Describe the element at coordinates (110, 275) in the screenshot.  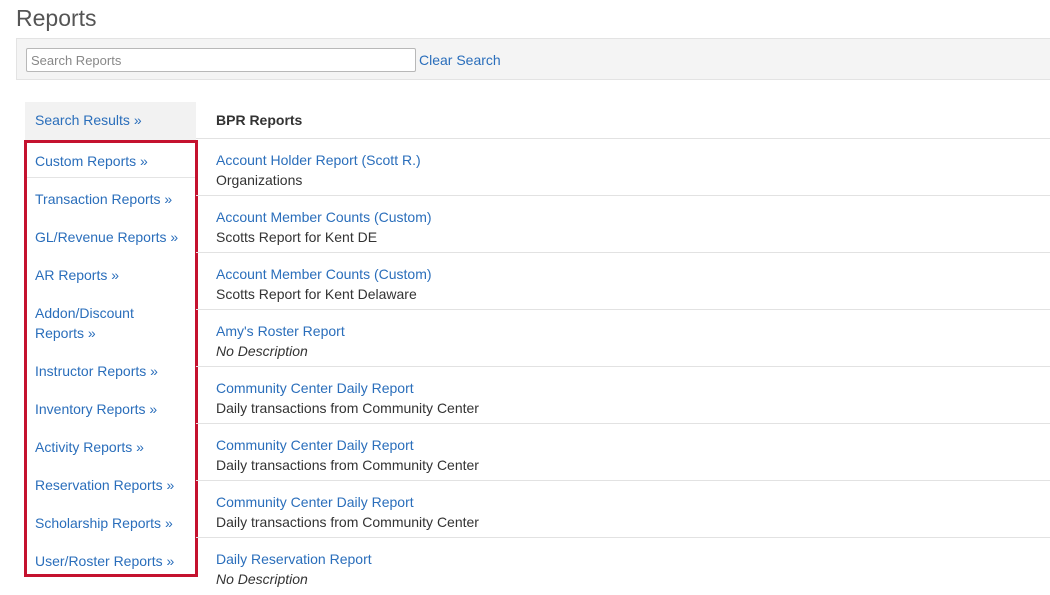
I see `sidebar-item-ar-reports: AR Reports »` at that location.